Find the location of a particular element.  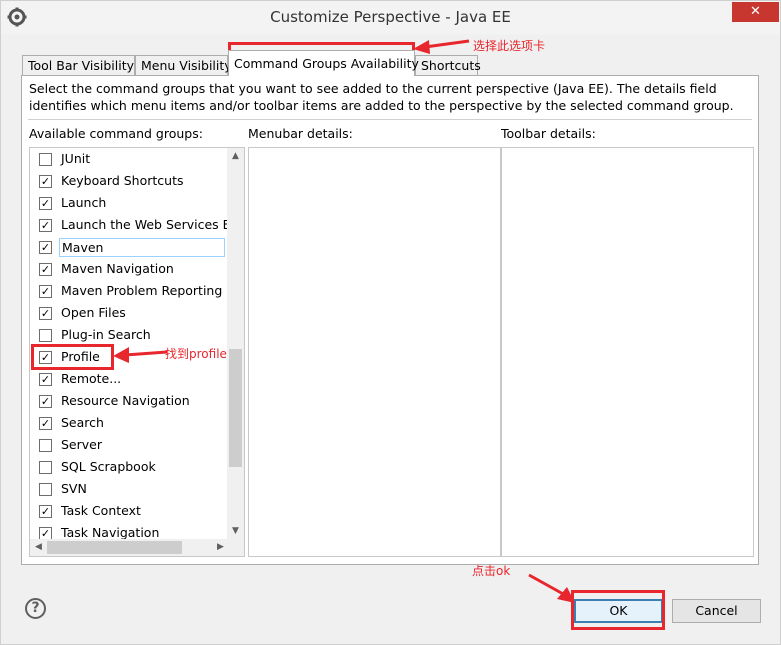

scroll-up-icon: ▲ is located at coordinates (235, 156).